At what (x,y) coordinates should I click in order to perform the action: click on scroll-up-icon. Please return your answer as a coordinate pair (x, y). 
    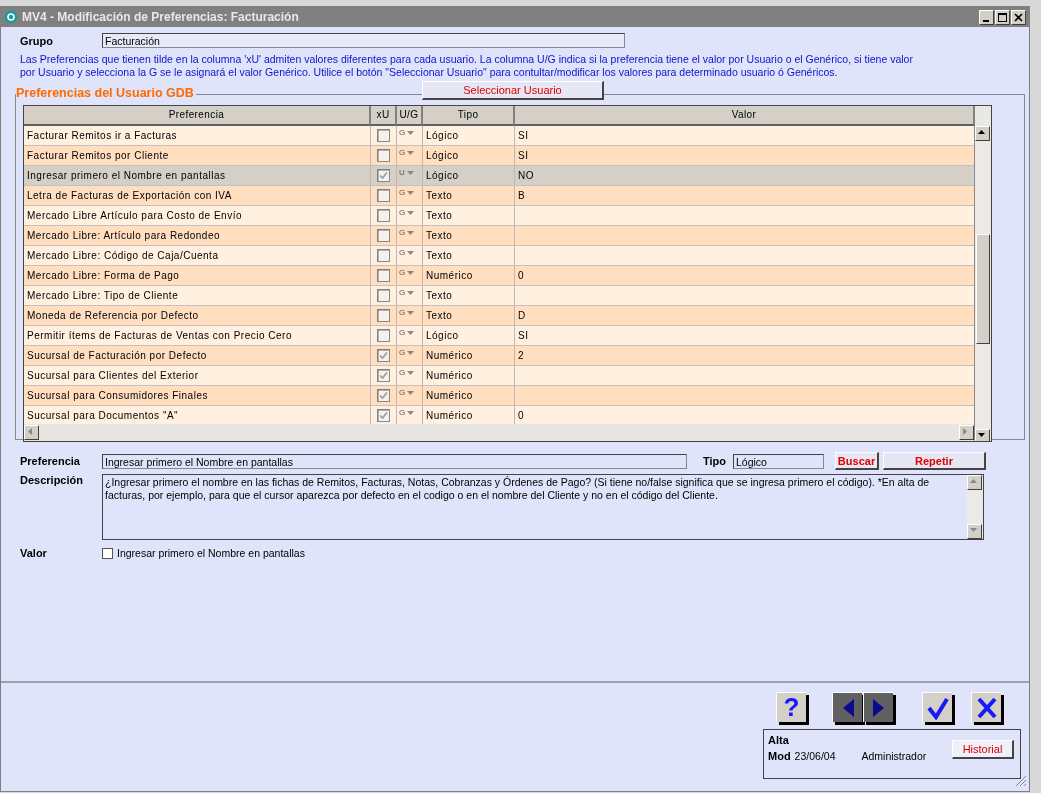
    Looking at the image, I should click on (981, 132).